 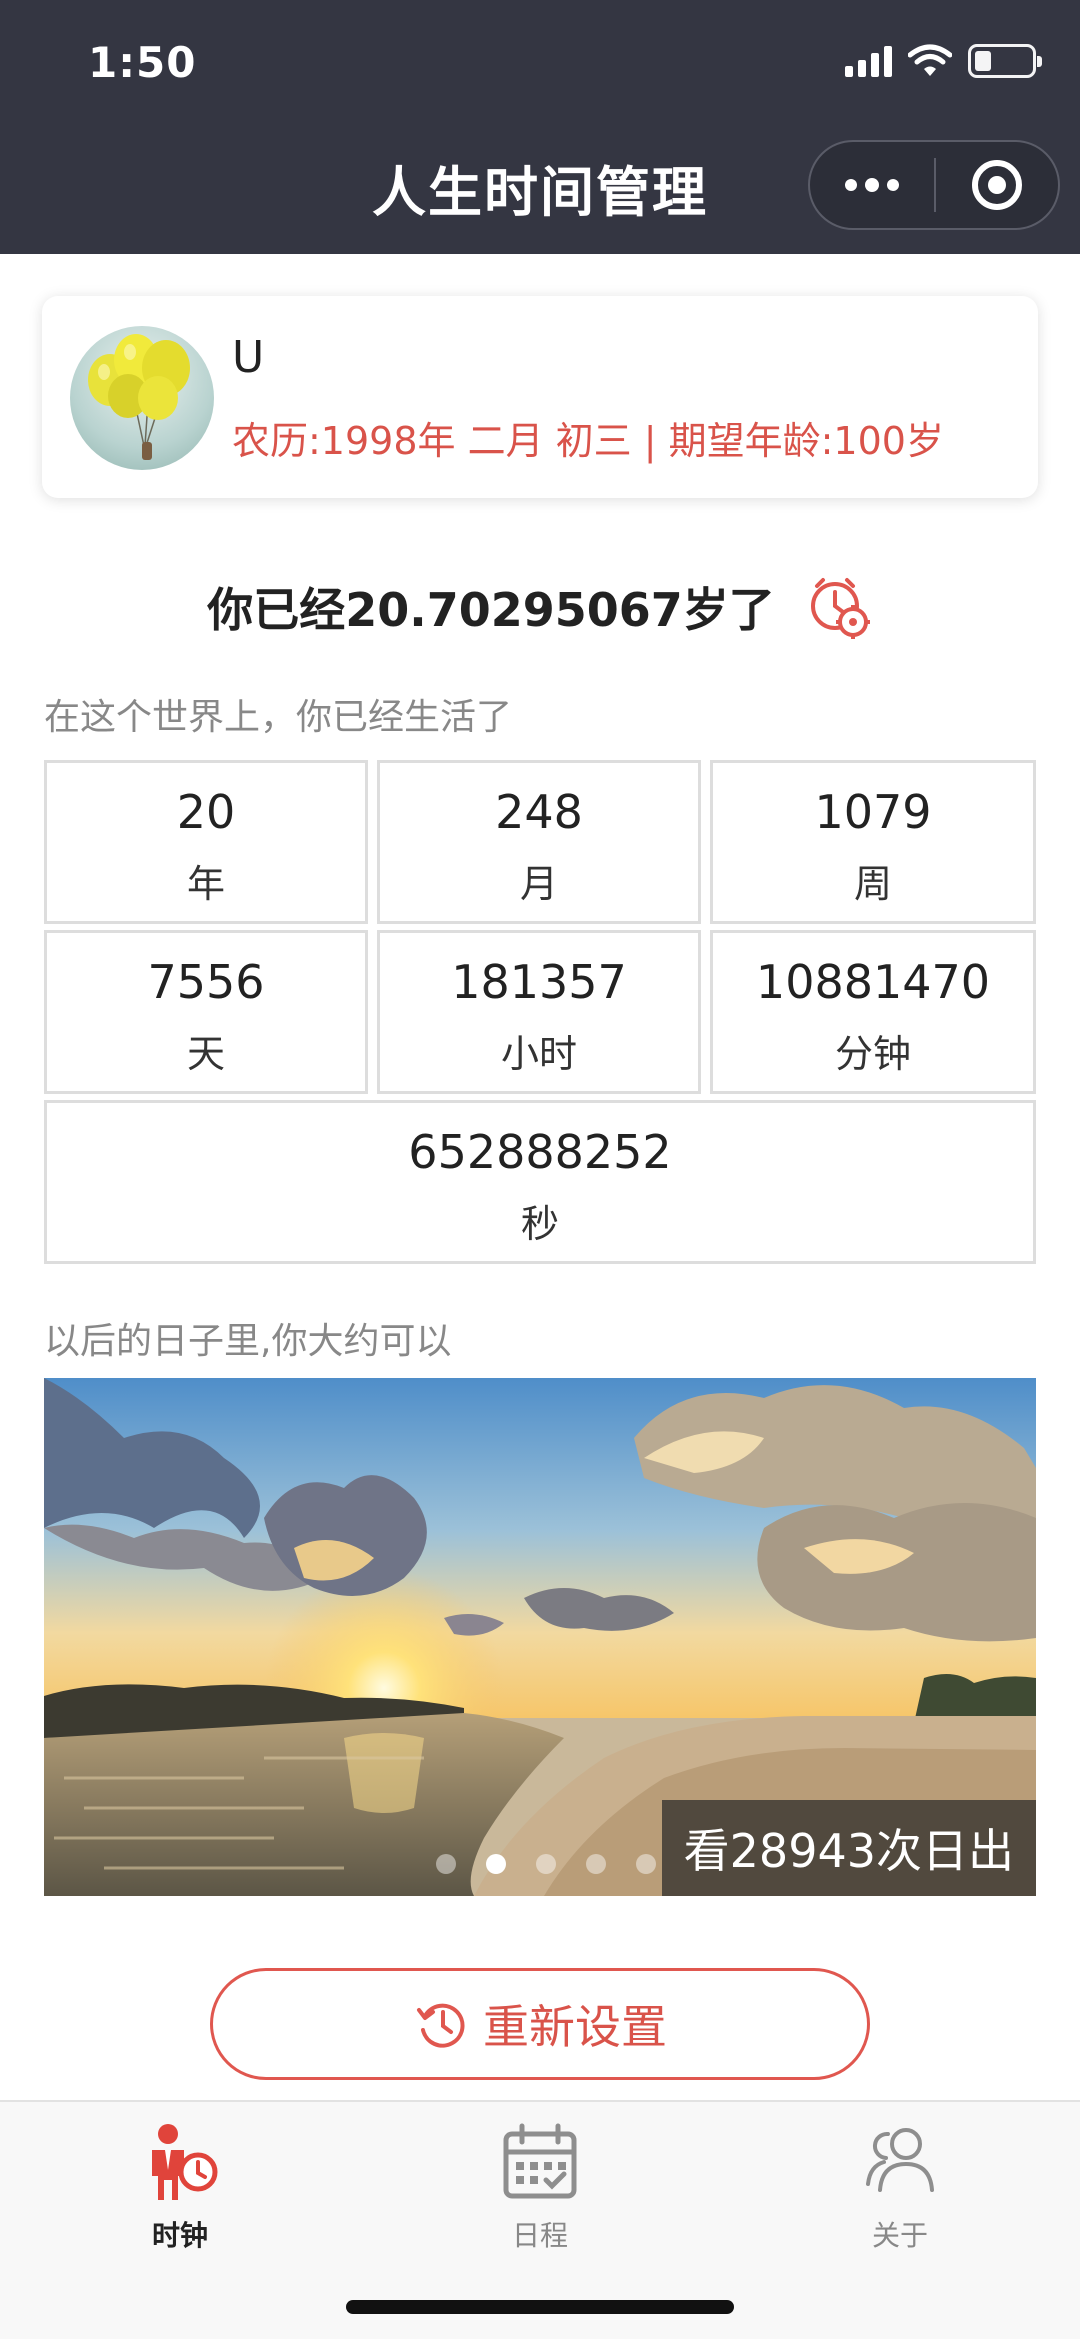 I want to click on stat-unit: 秒, so click(x=539, y=1224).